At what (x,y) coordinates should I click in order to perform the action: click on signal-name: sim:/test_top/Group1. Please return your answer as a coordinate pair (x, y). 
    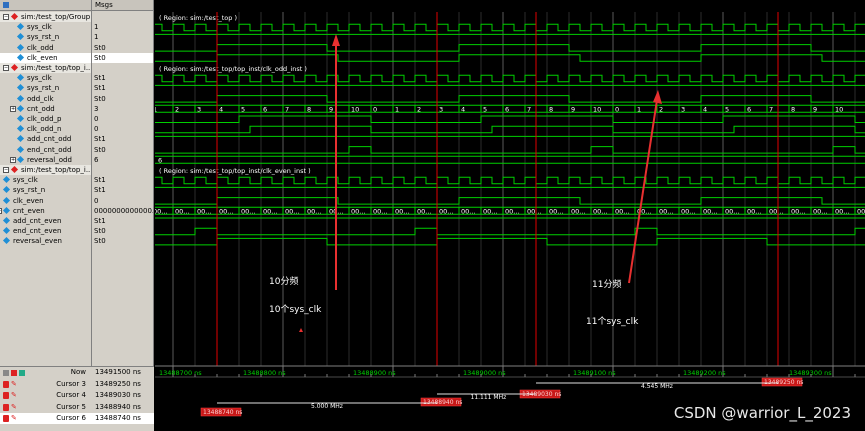
    Looking at the image, I should click on (56, 17).